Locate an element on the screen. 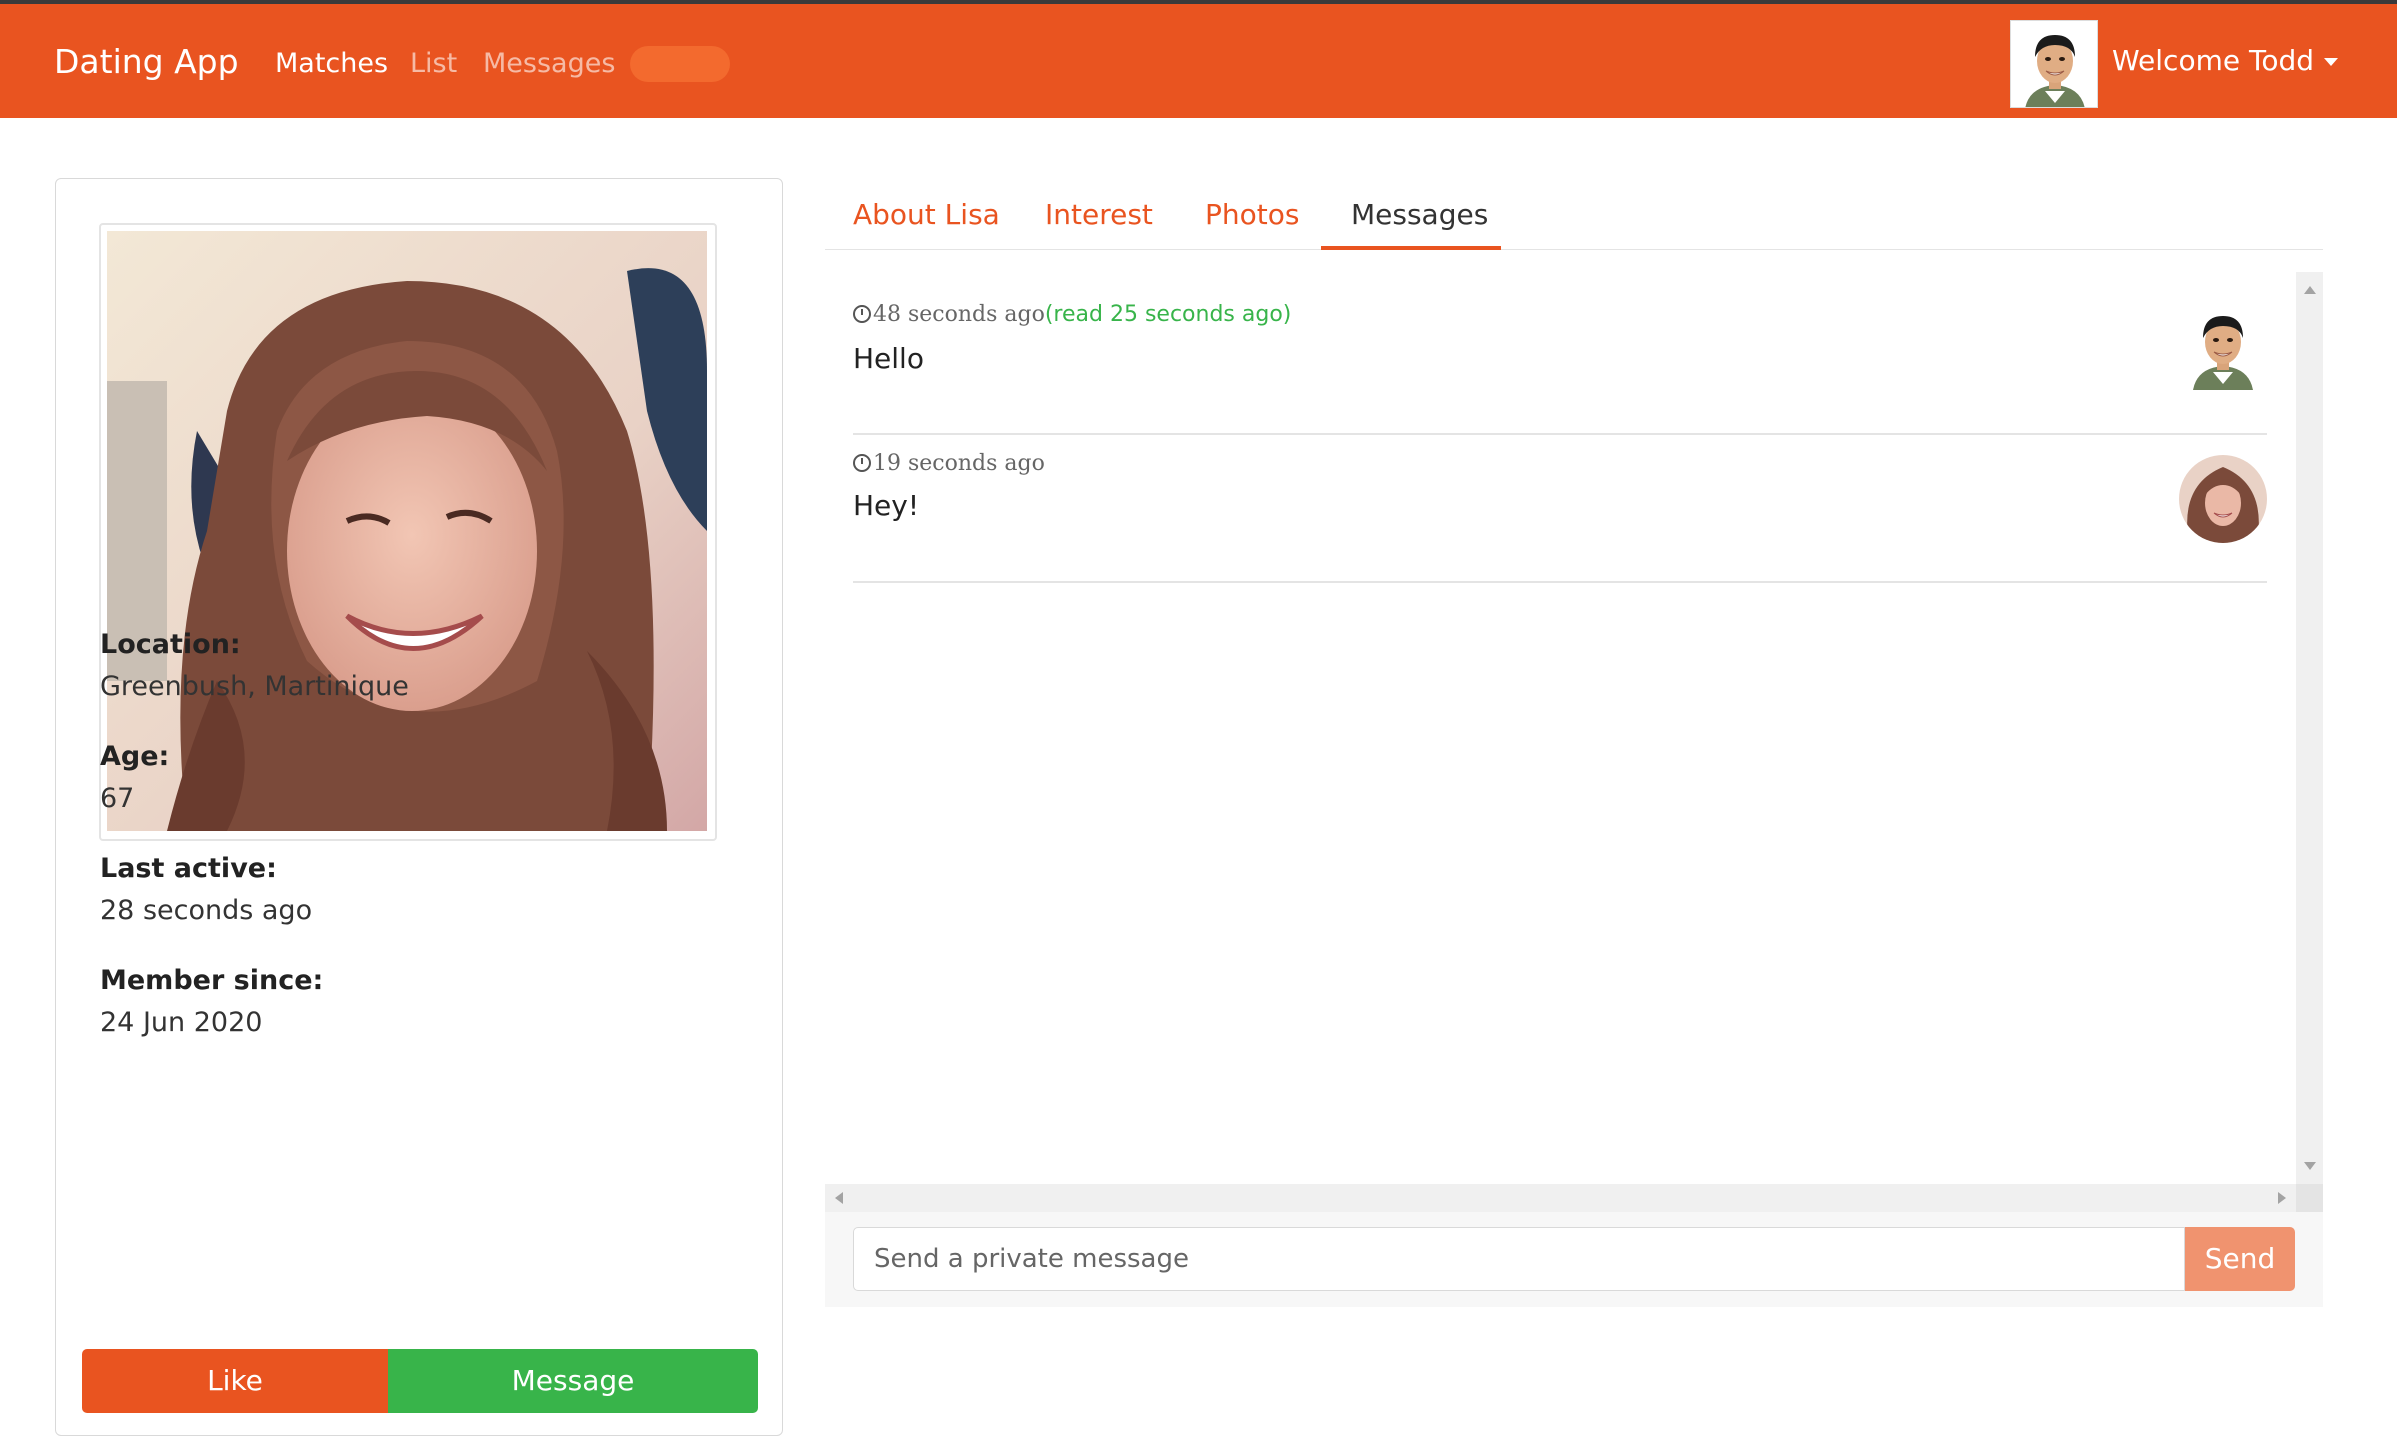 This screenshot has width=2397, height=1452. tab-photos: Photos is located at coordinates (1252, 214).